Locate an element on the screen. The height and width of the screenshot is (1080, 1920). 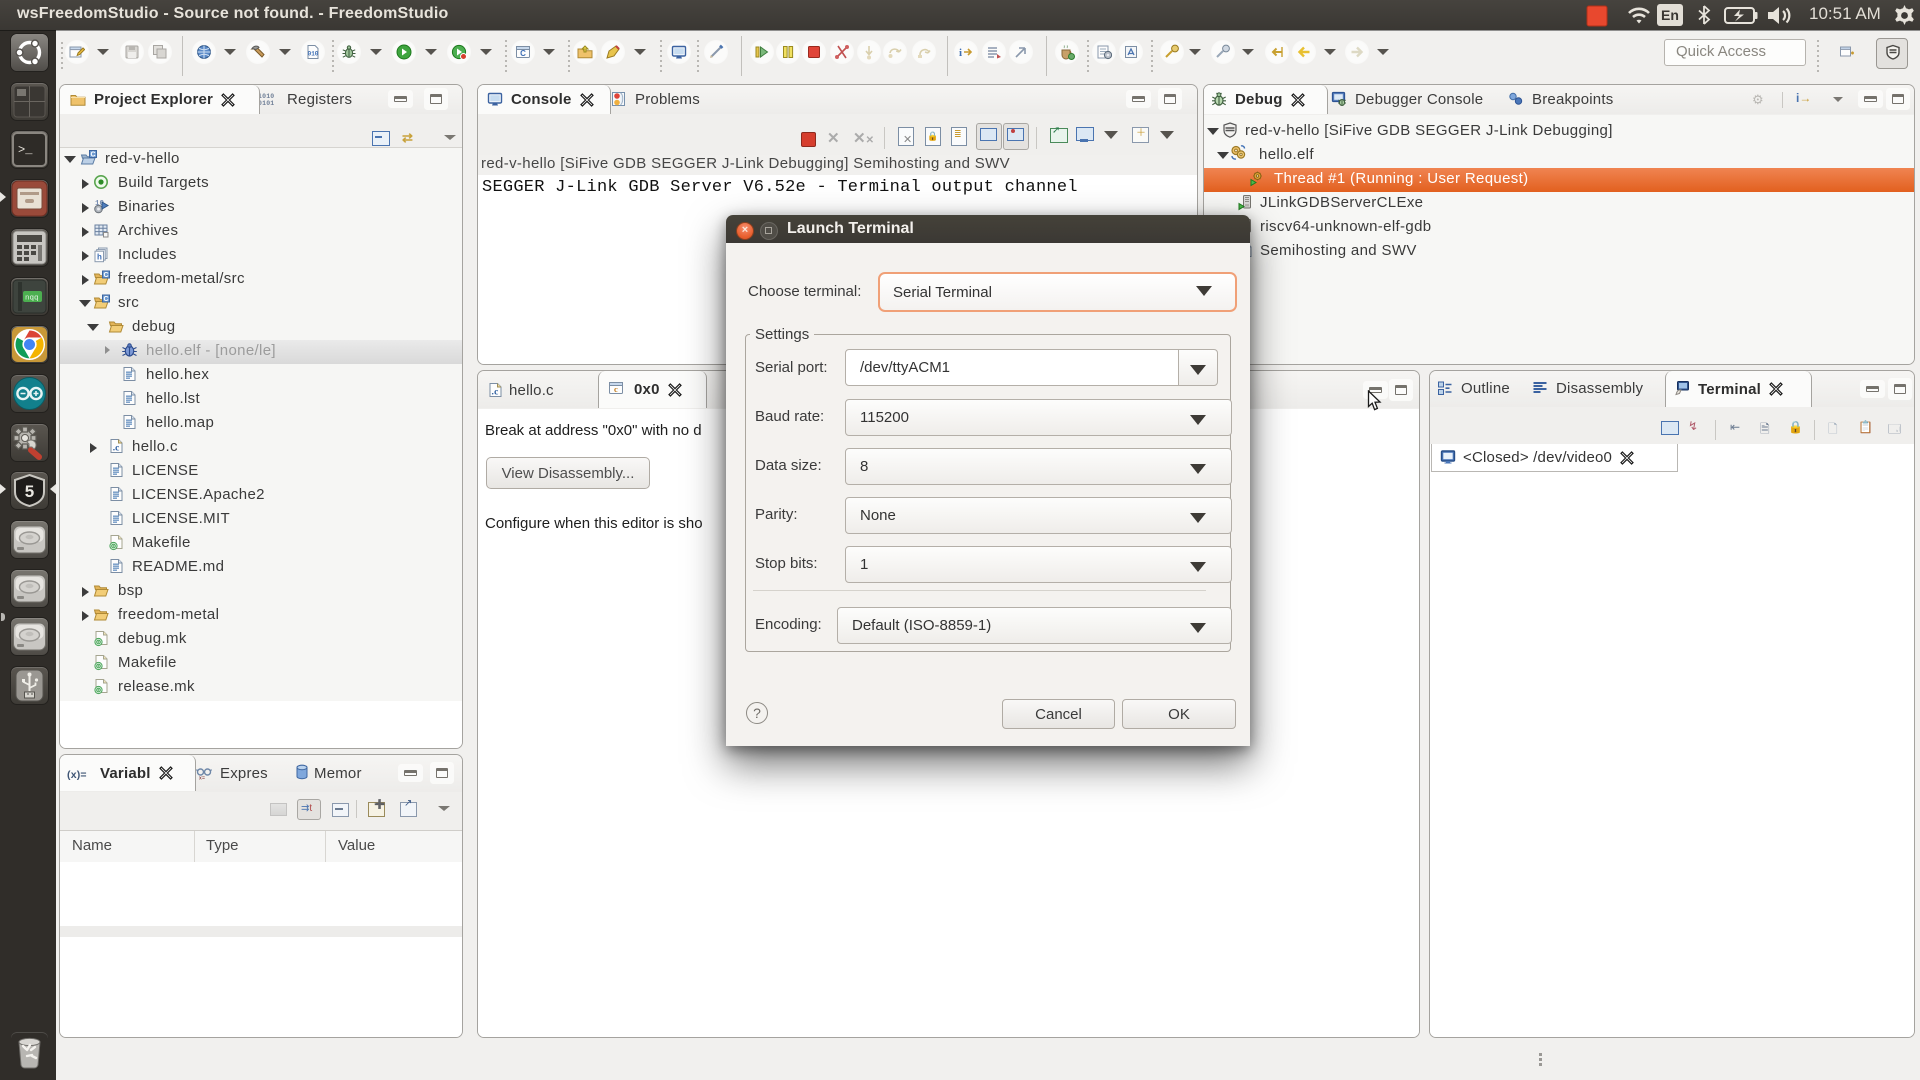
svg-text: 5 is located at coordinates (29, 491).